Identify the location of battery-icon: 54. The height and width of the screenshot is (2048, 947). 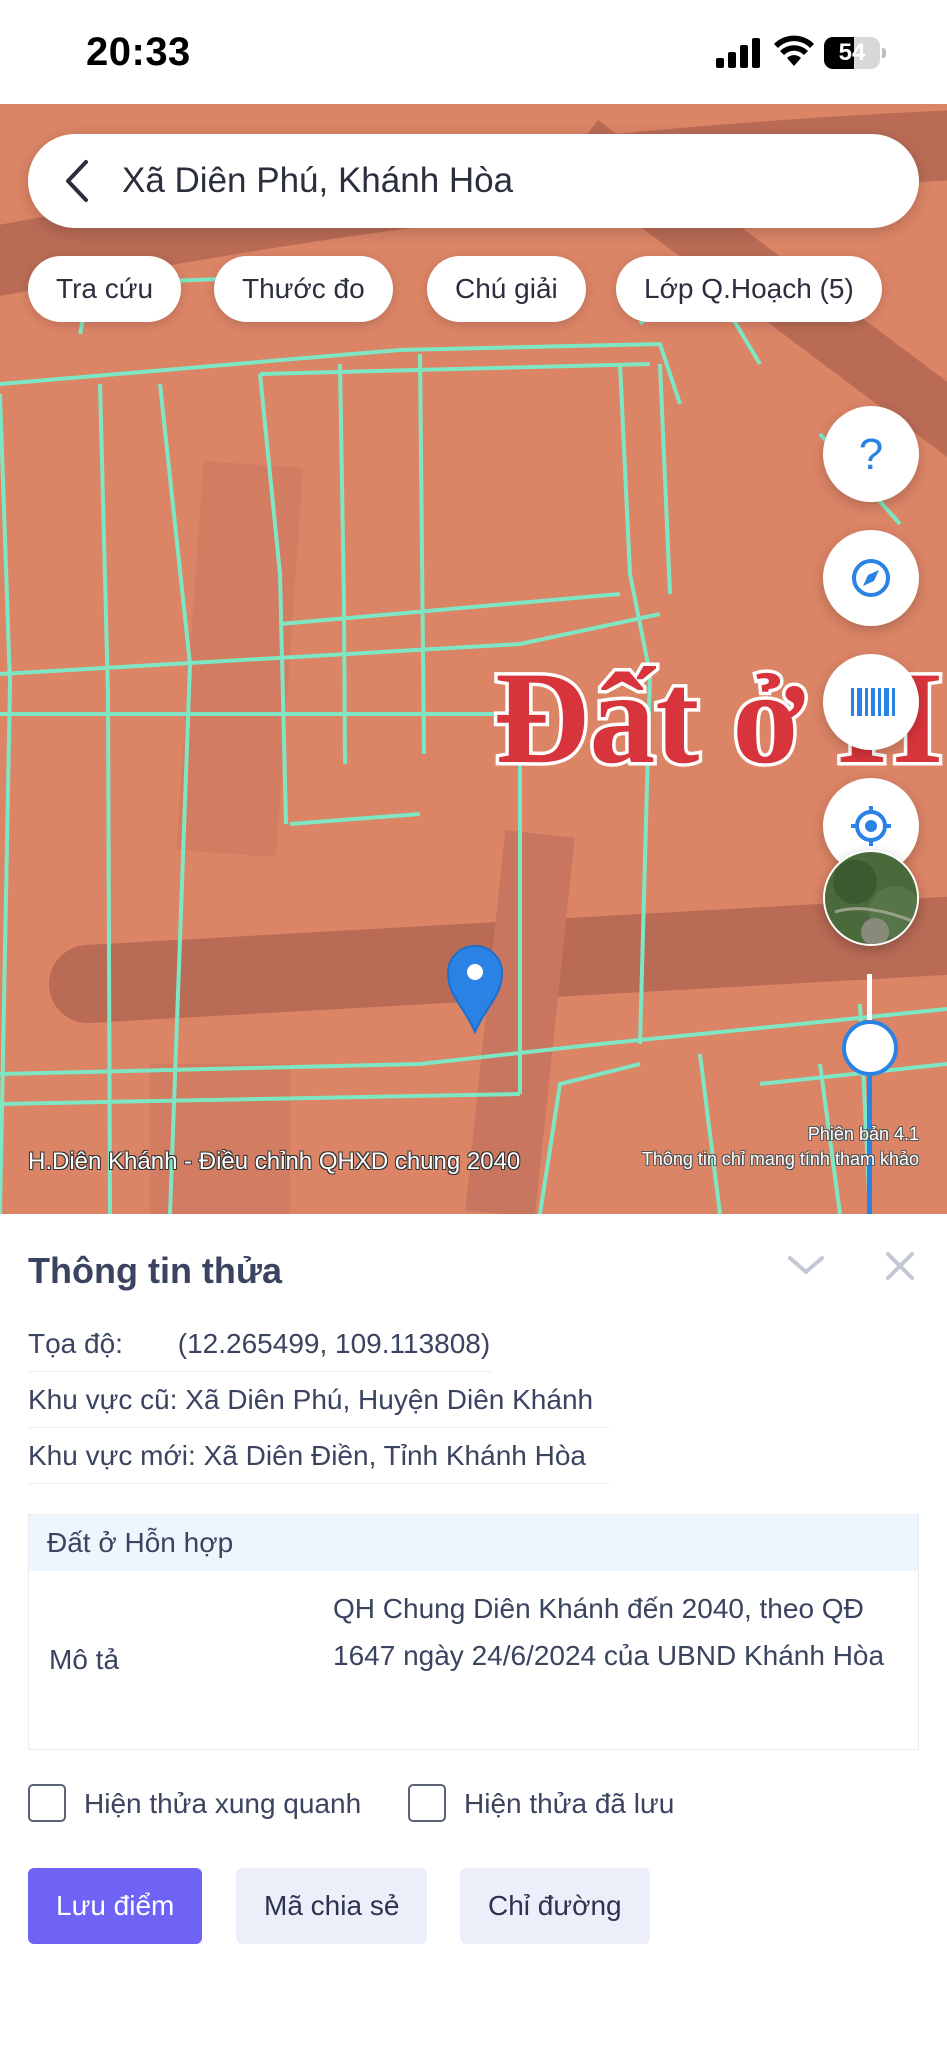
(855, 53).